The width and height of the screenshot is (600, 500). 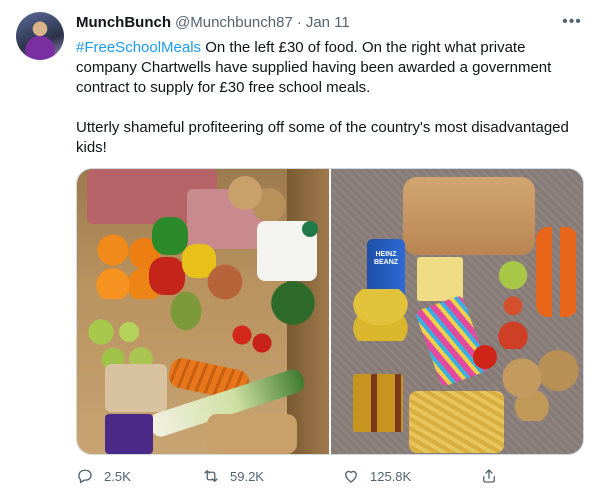 What do you see at coordinates (351, 476) in the screenshot?
I see `like-icon` at bounding box center [351, 476].